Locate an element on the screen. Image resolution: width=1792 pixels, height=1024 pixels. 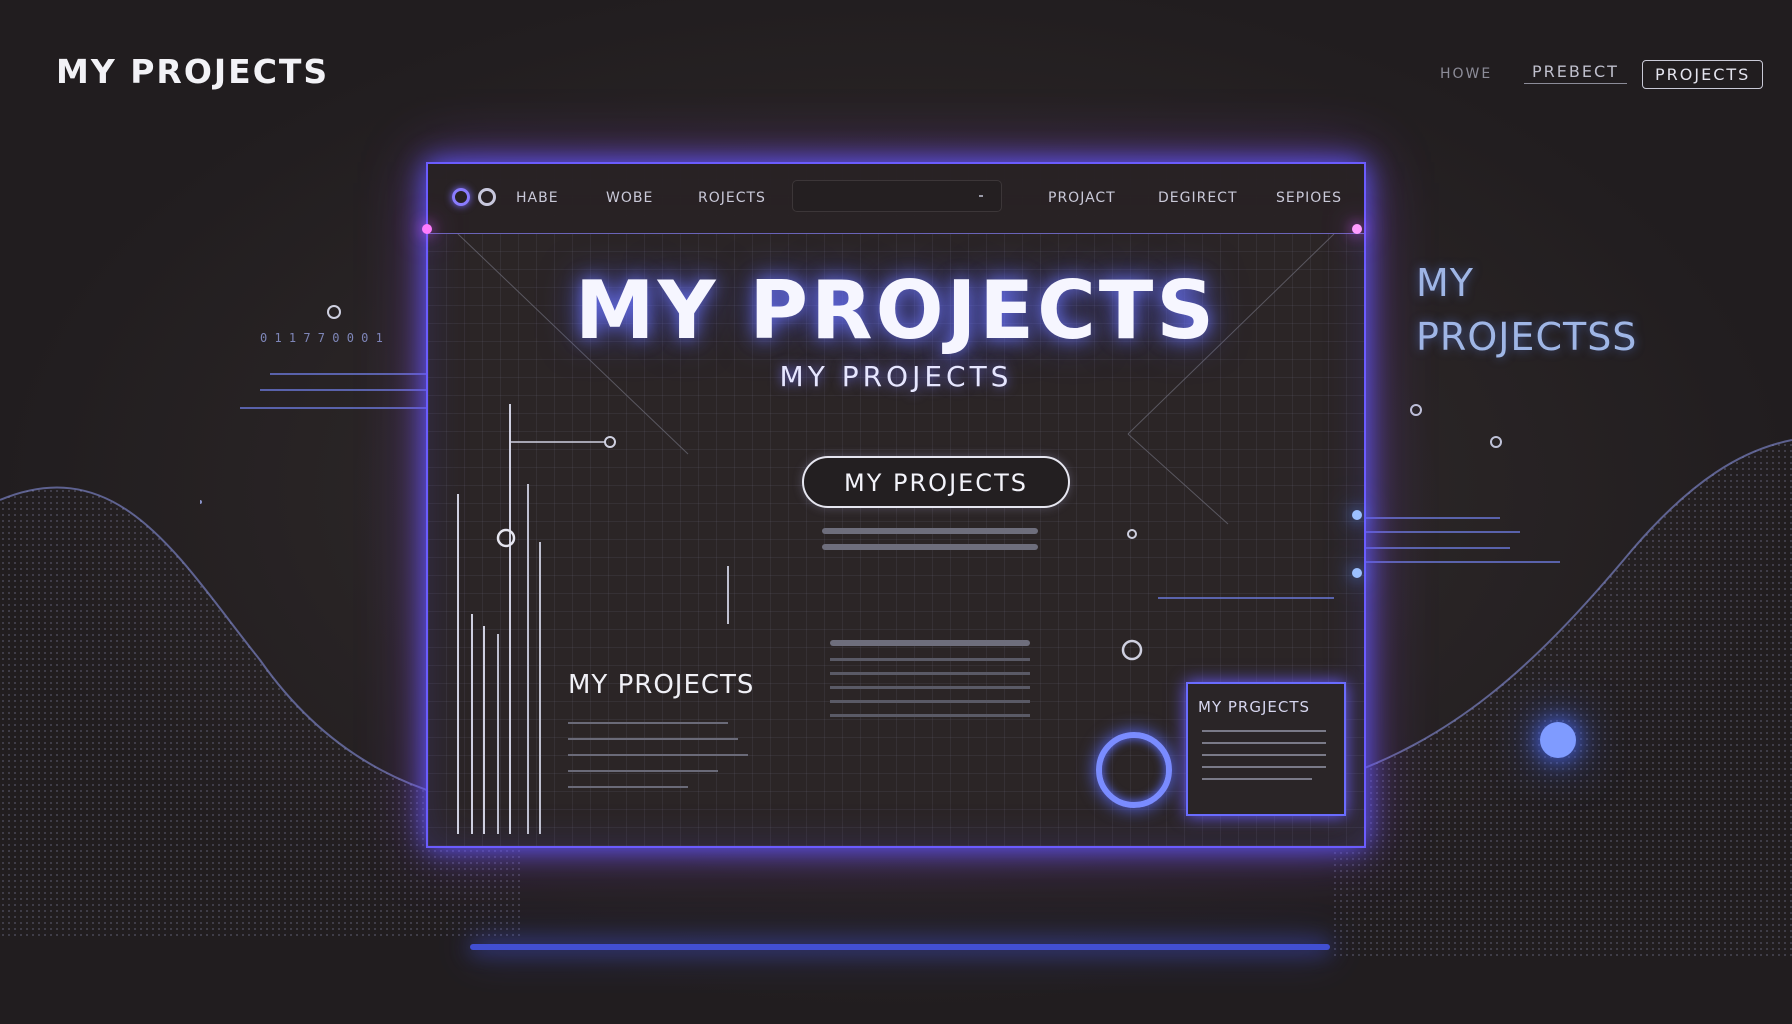
right-decor is located at coordinates (1460, 483).